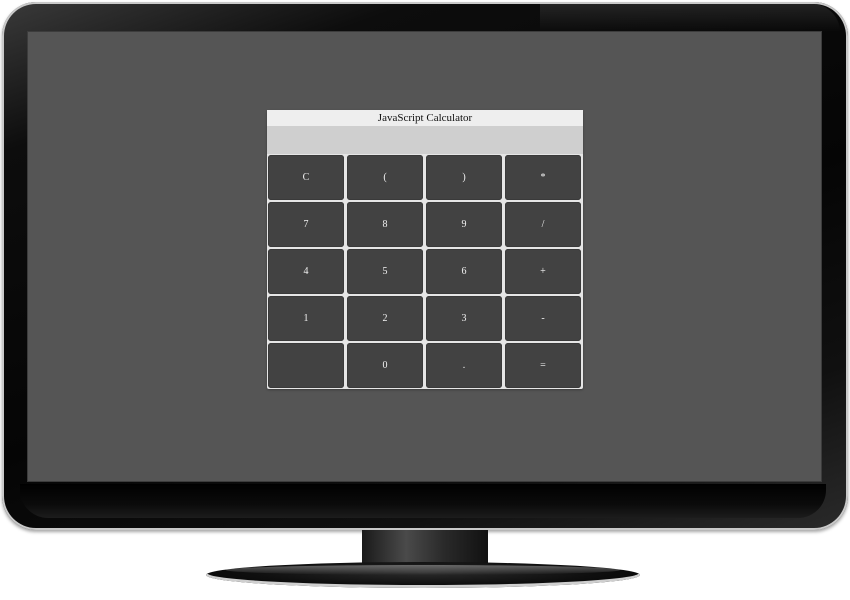 The width and height of the screenshot is (850, 600). I want to click on digit-7-button: 7, so click(306, 224).